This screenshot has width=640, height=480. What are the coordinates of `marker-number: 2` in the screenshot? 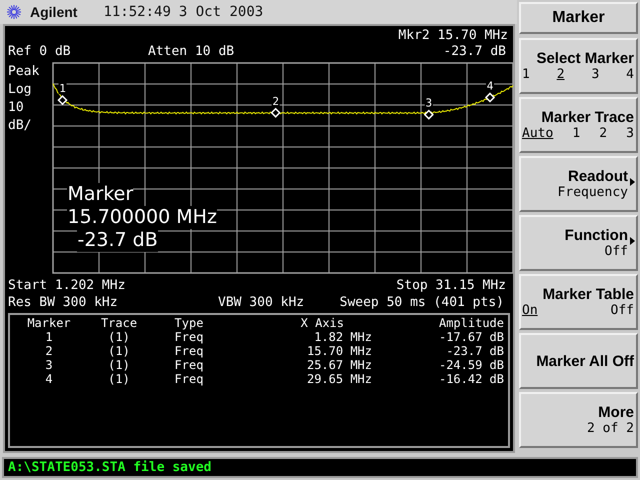 It's located at (276, 101).